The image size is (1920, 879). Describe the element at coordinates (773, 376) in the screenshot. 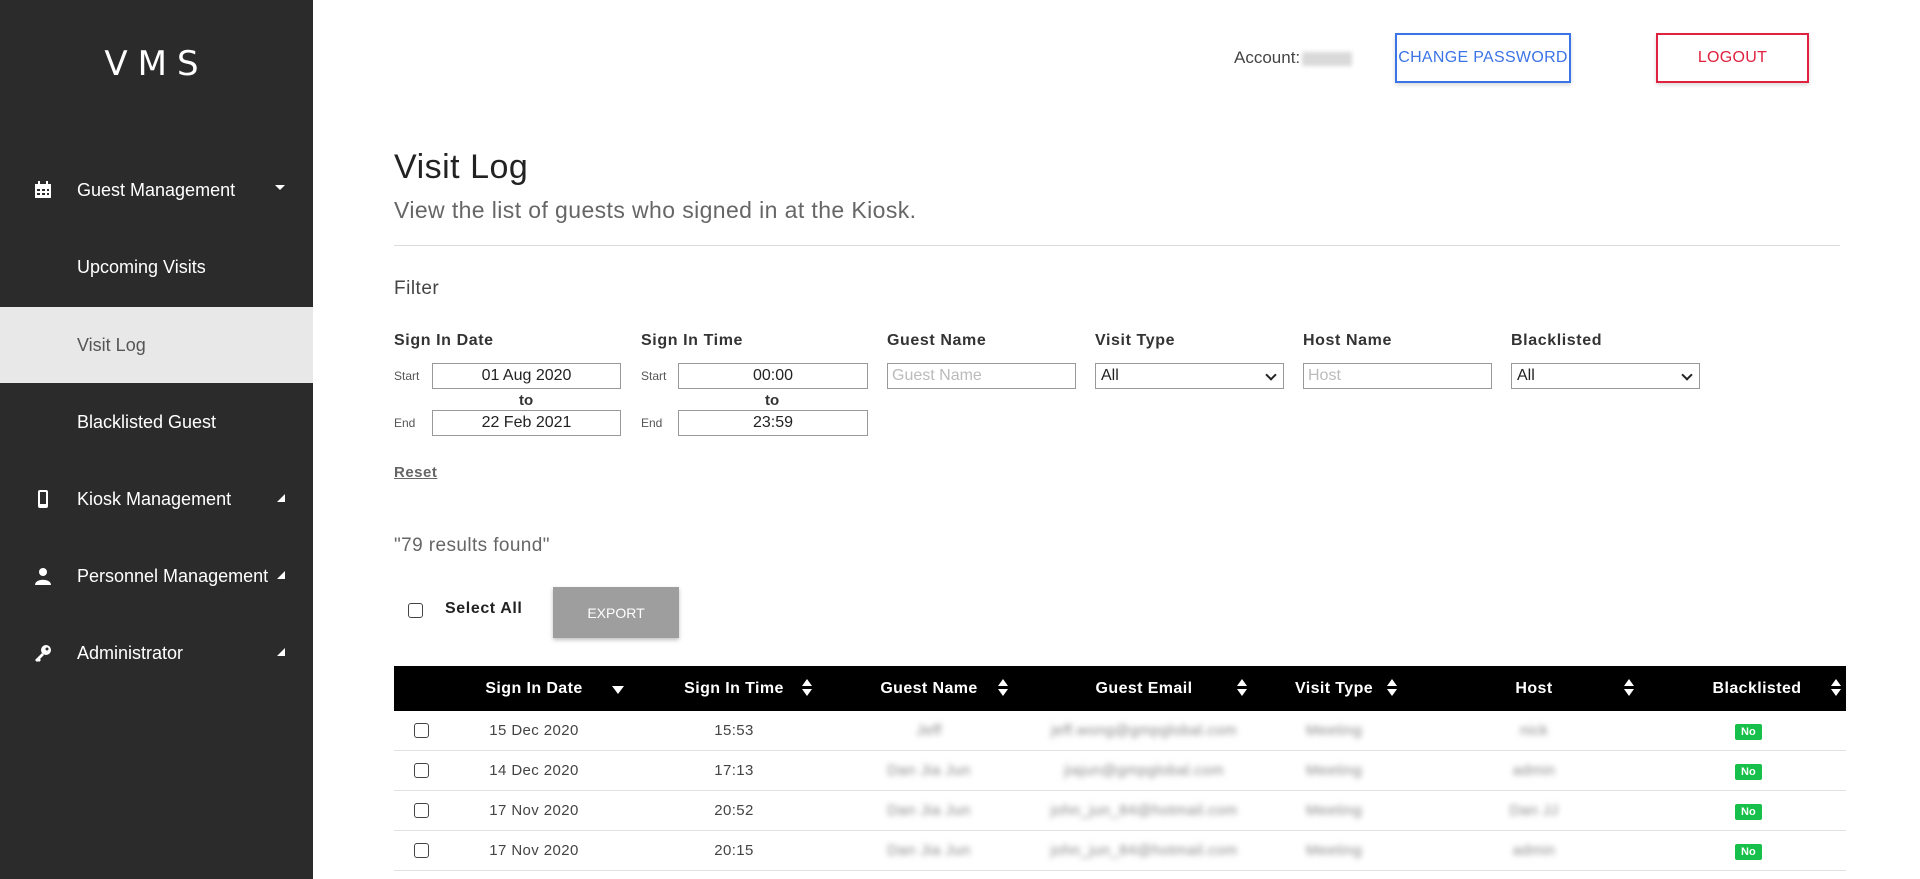

I see `sign-in-time-start-input: 00:00` at that location.